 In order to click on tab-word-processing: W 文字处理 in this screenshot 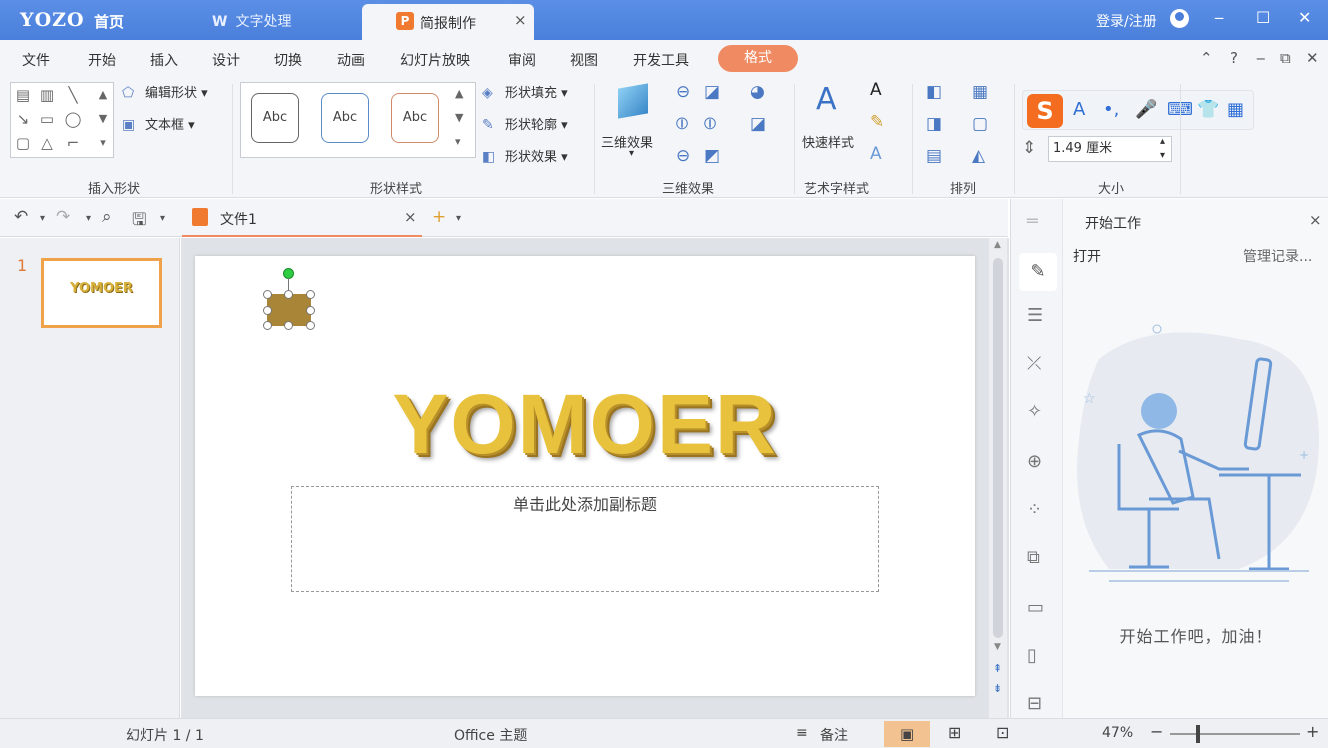, I will do `click(251, 21)`.